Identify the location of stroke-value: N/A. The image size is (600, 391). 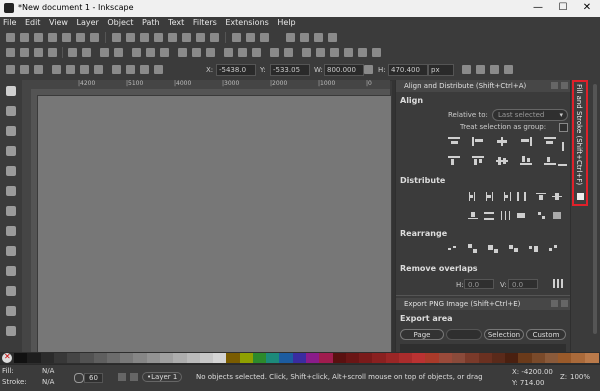
(48, 382).